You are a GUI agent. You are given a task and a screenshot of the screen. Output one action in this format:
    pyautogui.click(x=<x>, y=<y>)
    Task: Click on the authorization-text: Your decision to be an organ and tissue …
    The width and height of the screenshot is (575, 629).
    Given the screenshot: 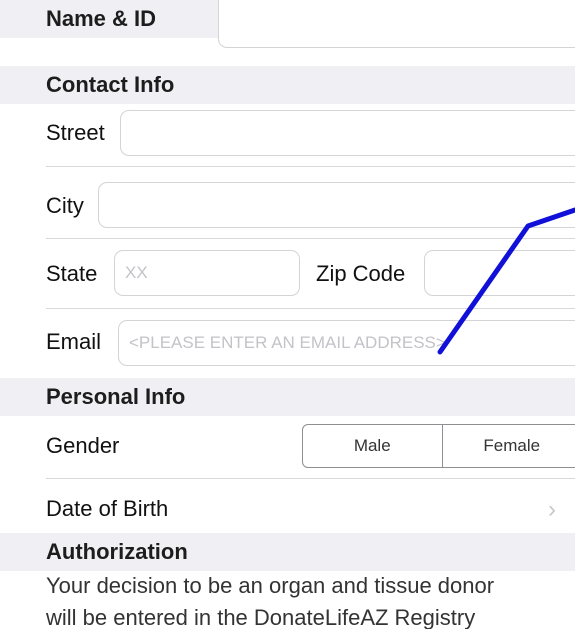 What is the action you would take?
    pyautogui.click(x=310, y=599)
    